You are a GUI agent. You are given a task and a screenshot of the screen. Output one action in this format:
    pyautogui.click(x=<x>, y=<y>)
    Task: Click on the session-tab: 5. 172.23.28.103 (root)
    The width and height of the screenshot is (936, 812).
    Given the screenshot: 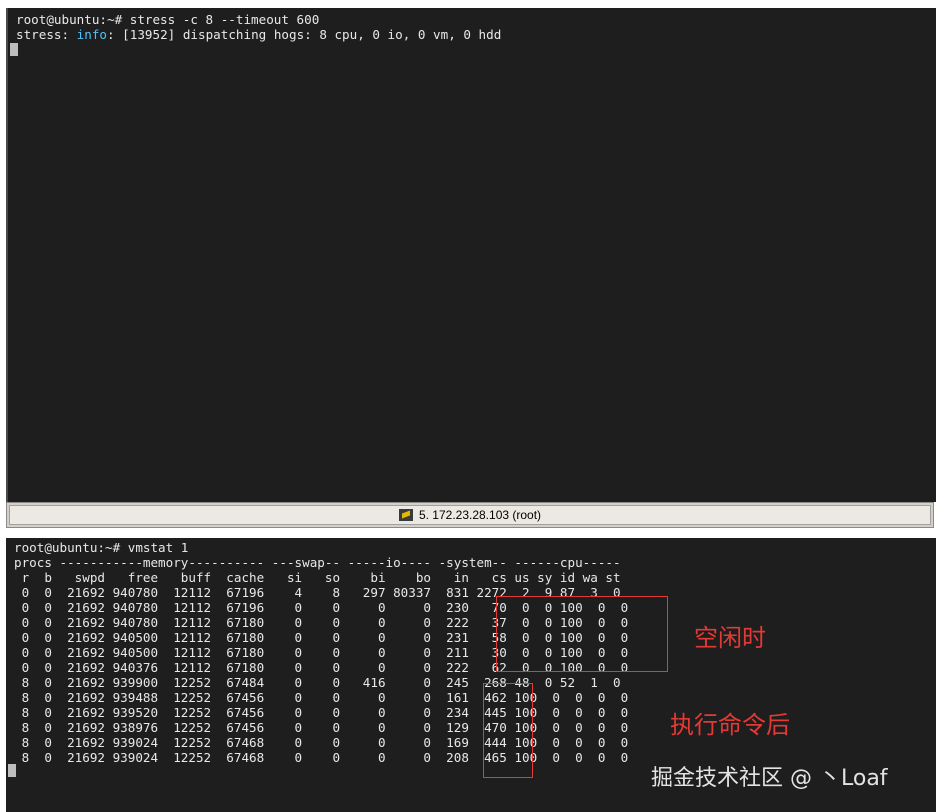 What is the action you would take?
    pyautogui.click(x=470, y=515)
    